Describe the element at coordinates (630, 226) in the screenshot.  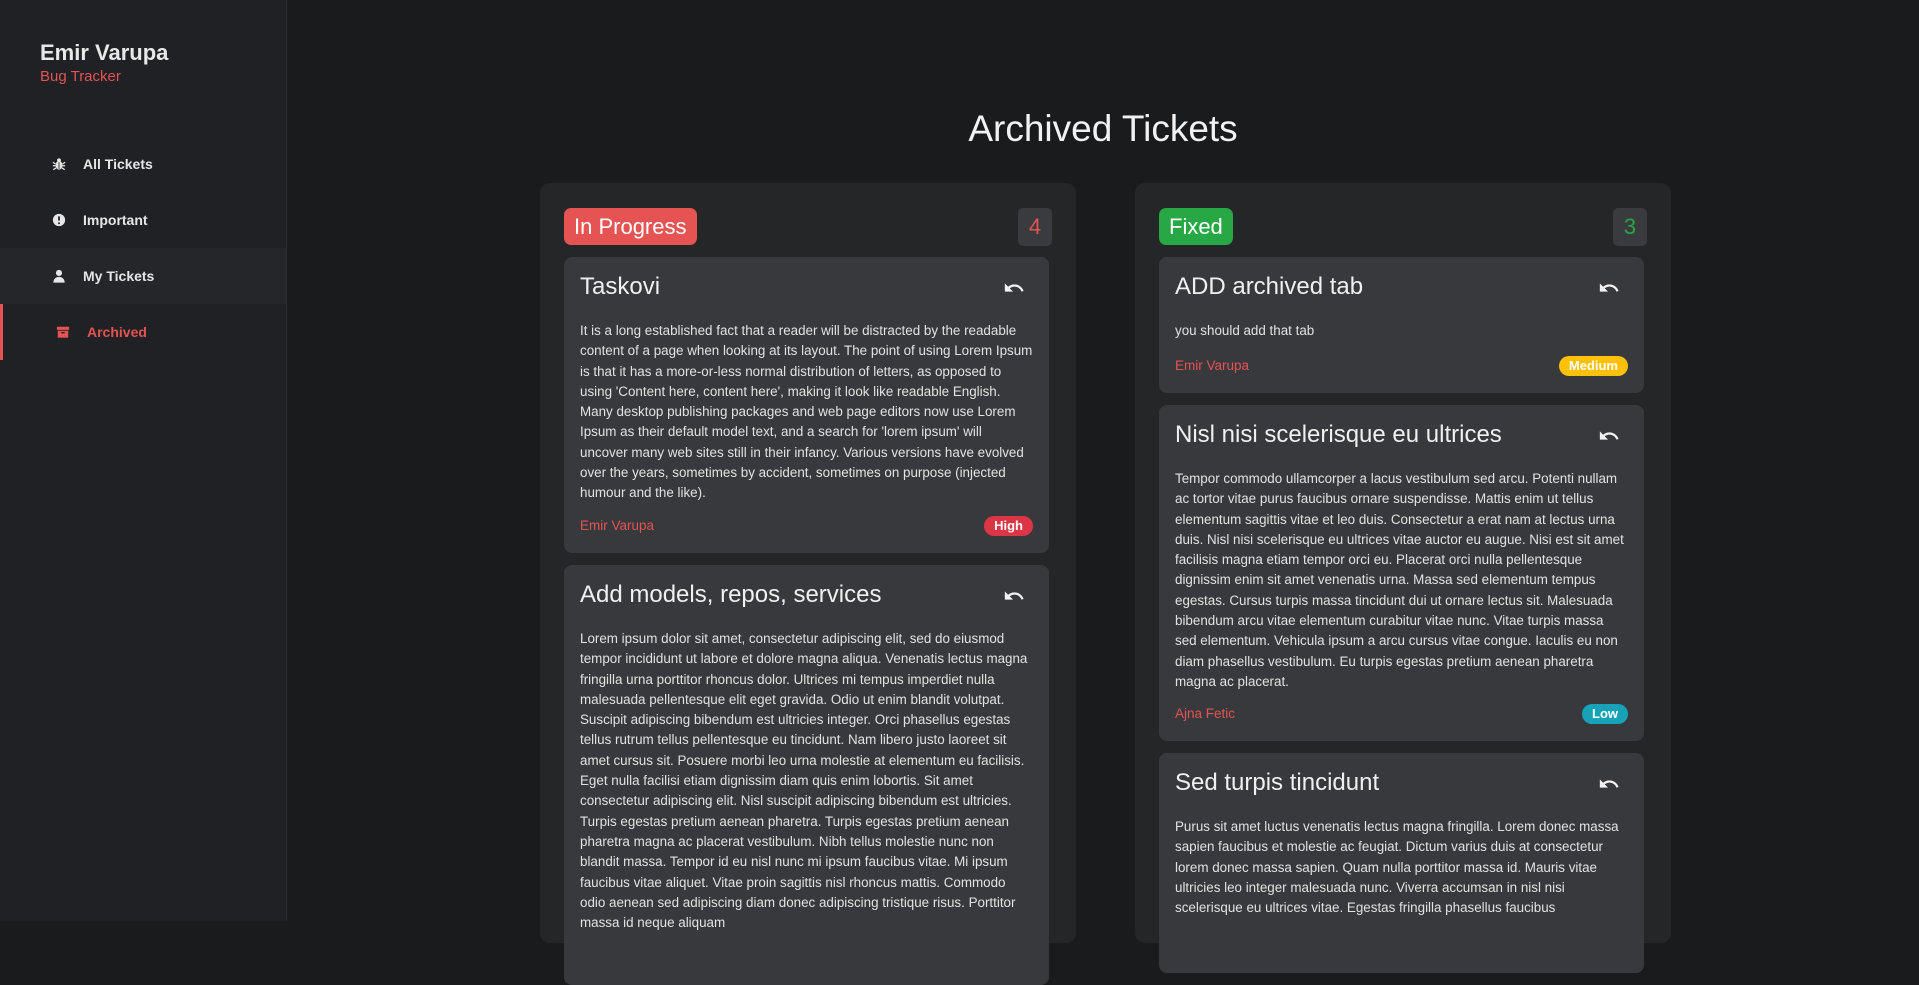
I see `status-label: In Progress` at that location.